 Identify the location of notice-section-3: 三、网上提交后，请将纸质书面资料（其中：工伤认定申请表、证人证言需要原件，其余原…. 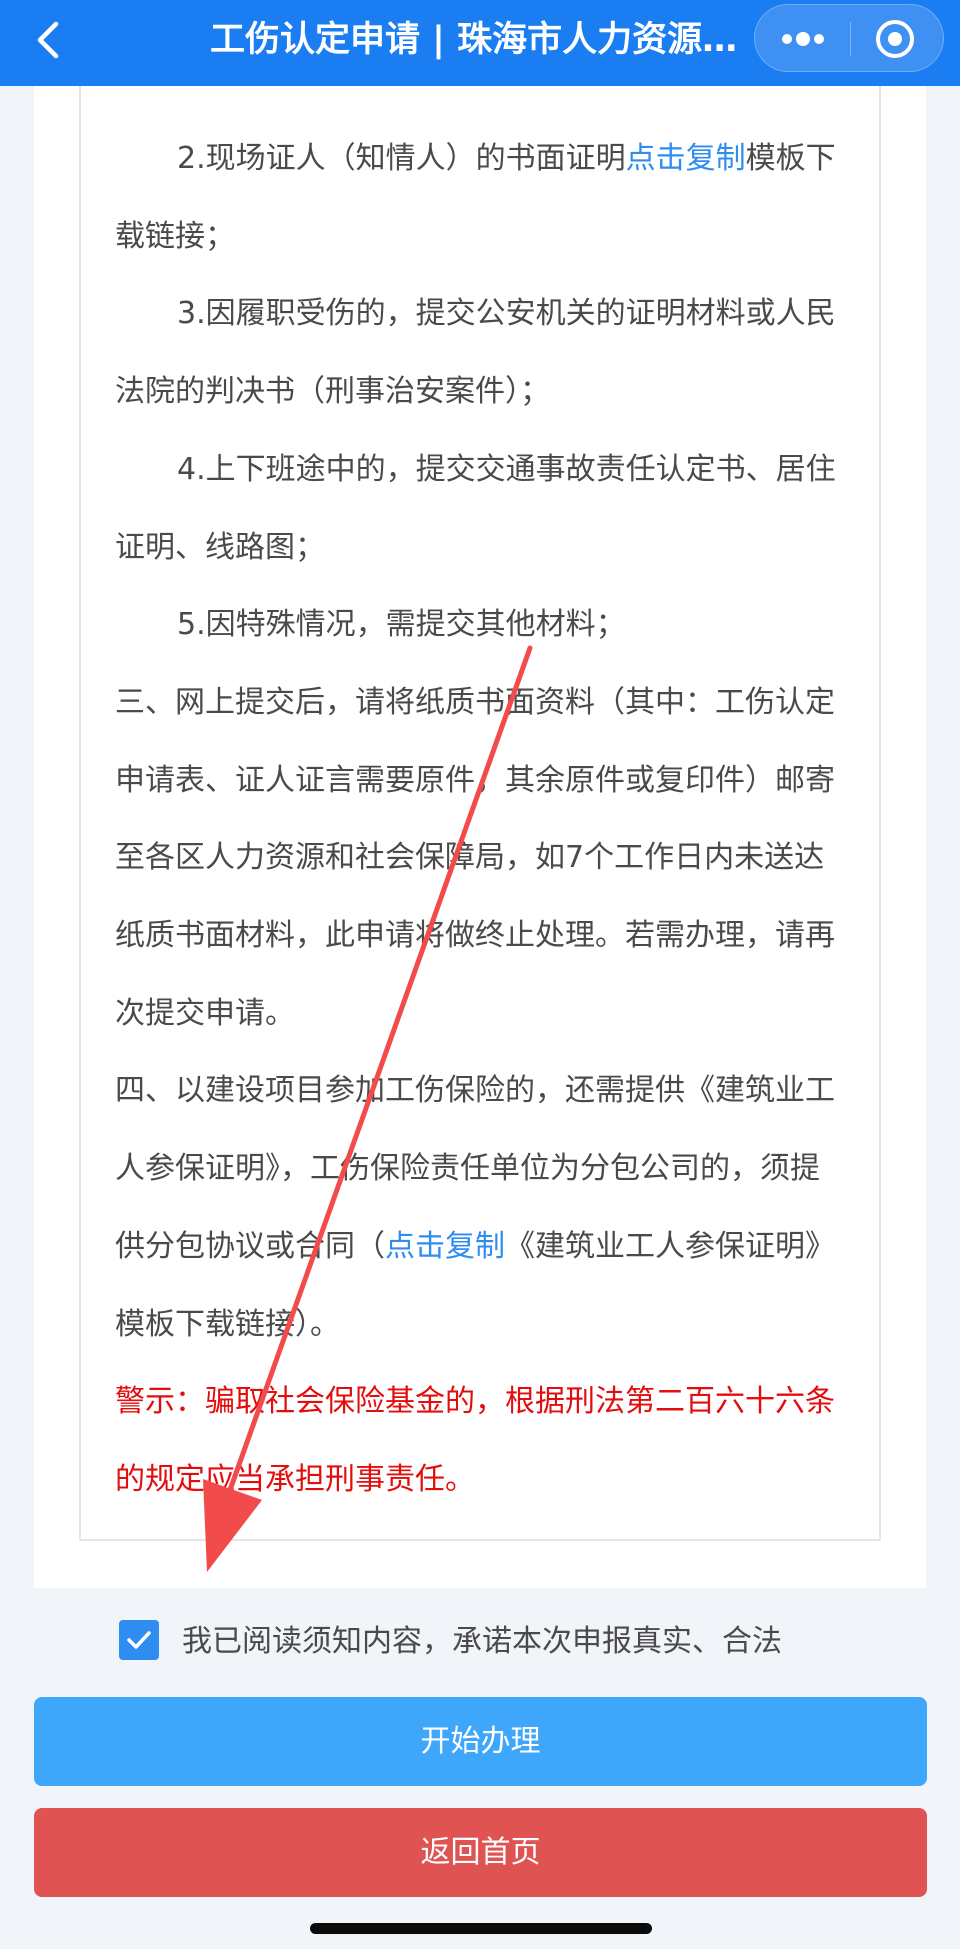
(475, 857).